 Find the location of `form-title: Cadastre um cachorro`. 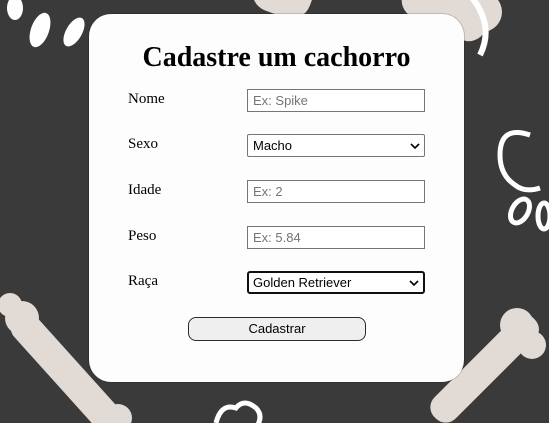

form-title: Cadastre um cachorro is located at coordinates (276, 57).